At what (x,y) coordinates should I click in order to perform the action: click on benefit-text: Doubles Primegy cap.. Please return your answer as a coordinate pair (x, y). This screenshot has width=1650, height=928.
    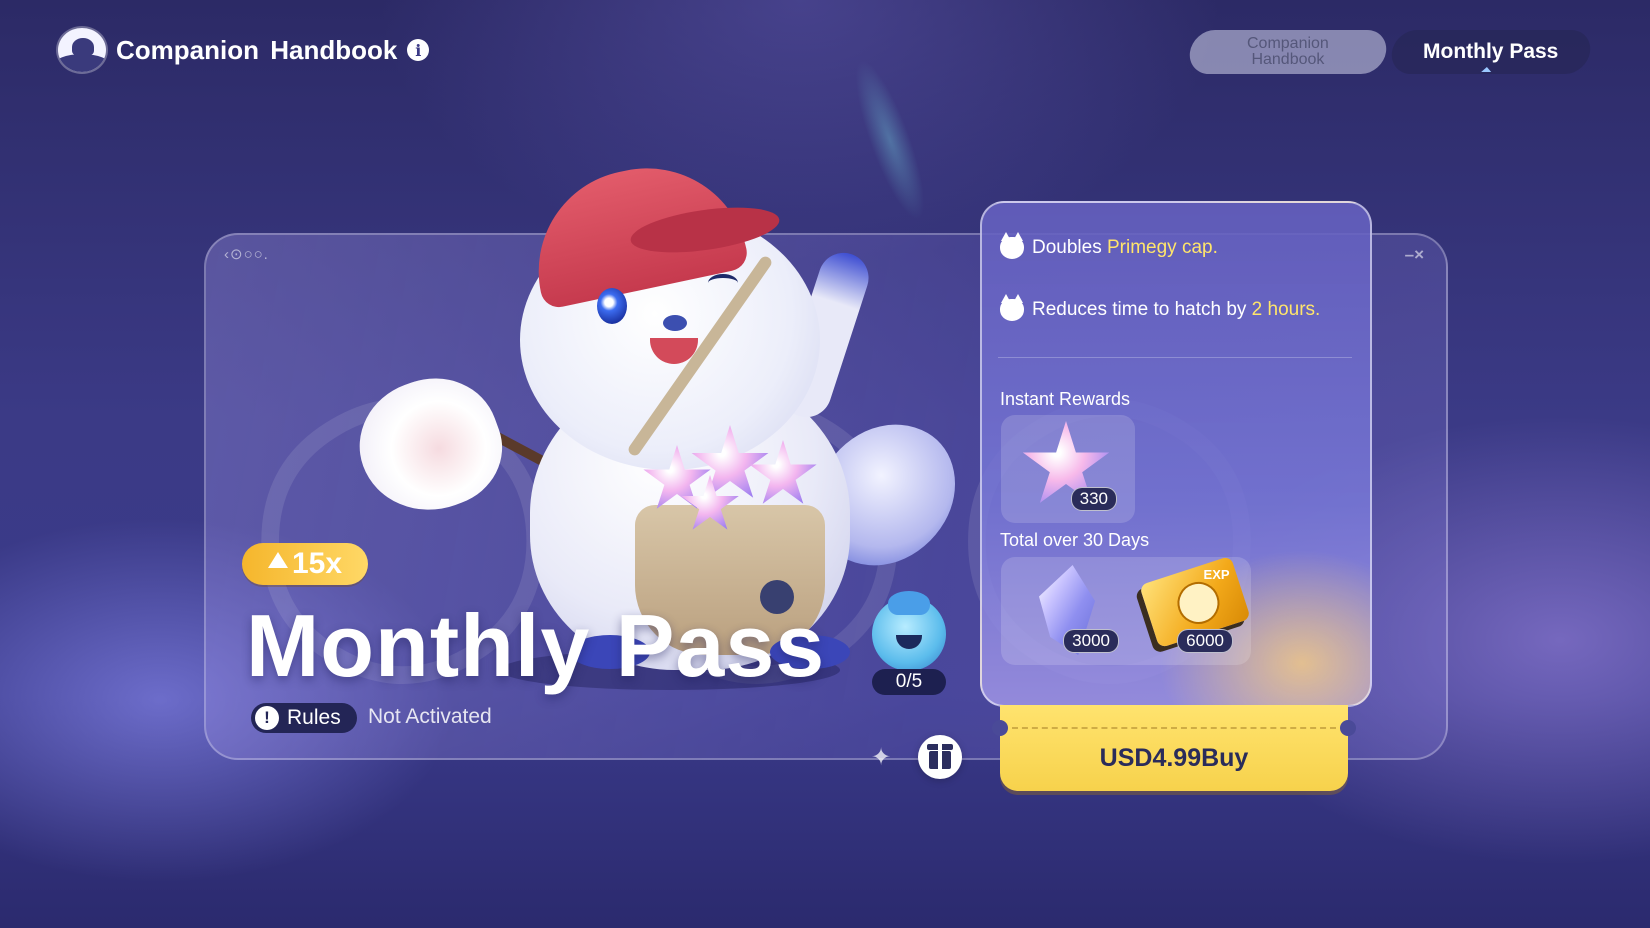
    Looking at the image, I should click on (1125, 247).